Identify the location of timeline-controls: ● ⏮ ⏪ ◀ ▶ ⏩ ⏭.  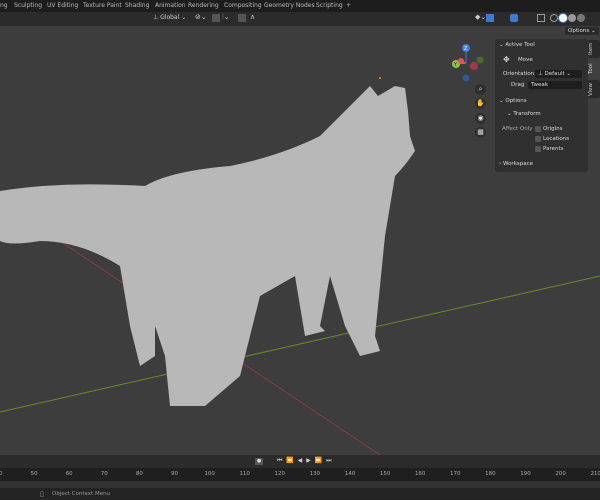
(300, 461).